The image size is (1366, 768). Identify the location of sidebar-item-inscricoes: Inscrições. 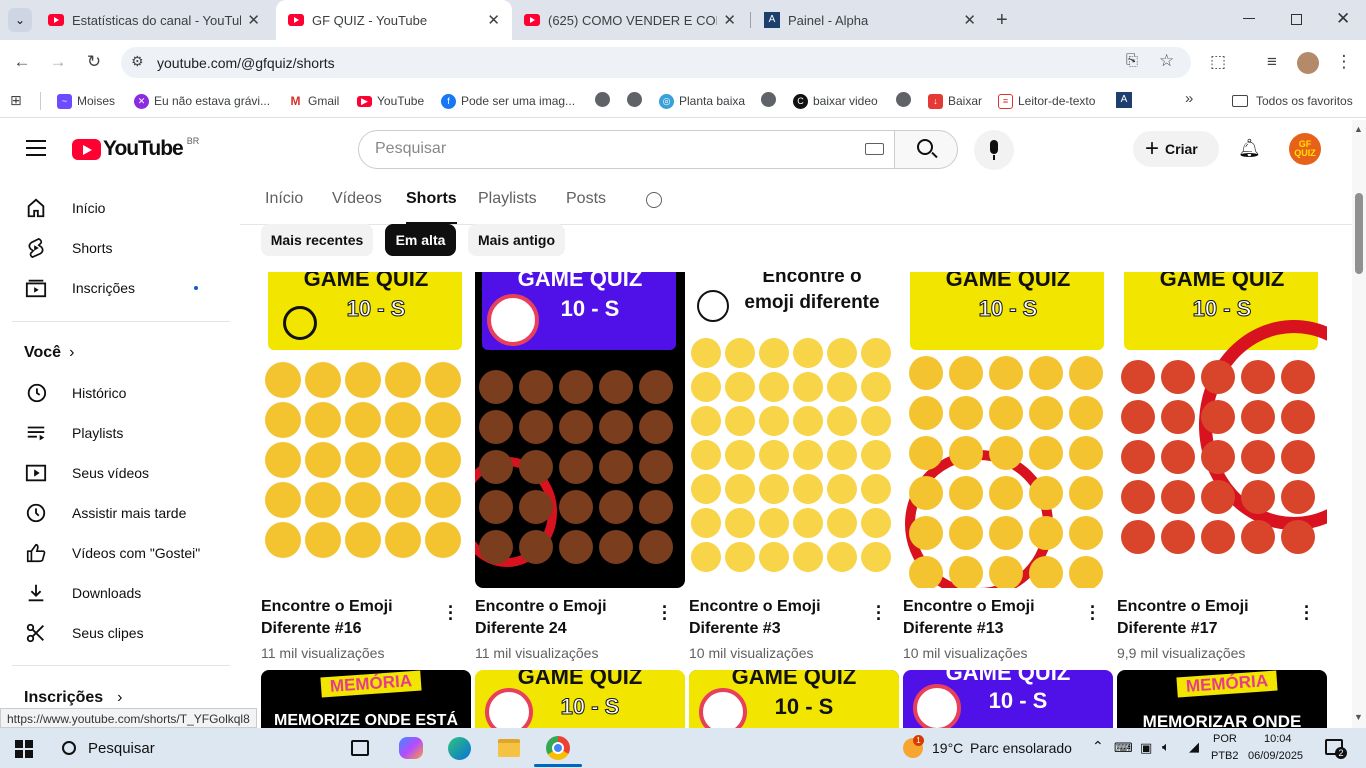
(121, 288).